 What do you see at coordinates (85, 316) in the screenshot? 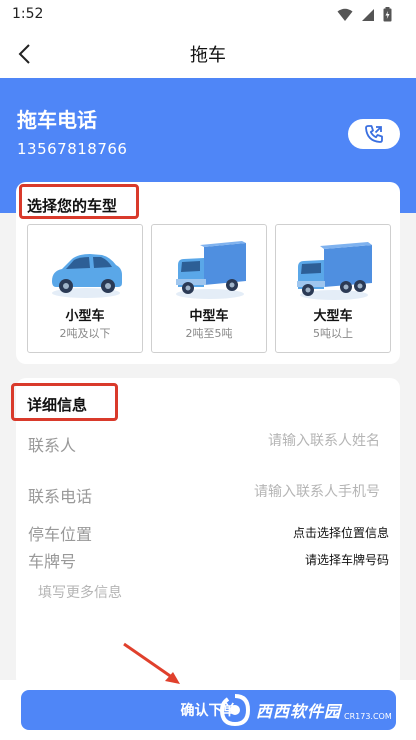
I see `vehicle-name: 小型车` at bounding box center [85, 316].